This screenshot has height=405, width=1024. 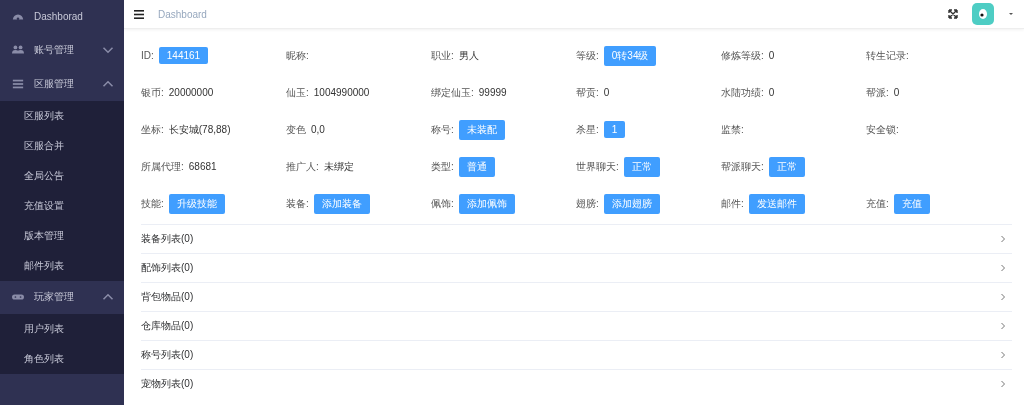 What do you see at coordinates (882, 129) in the screenshot?
I see `field-label: 安全锁:` at bounding box center [882, 129].